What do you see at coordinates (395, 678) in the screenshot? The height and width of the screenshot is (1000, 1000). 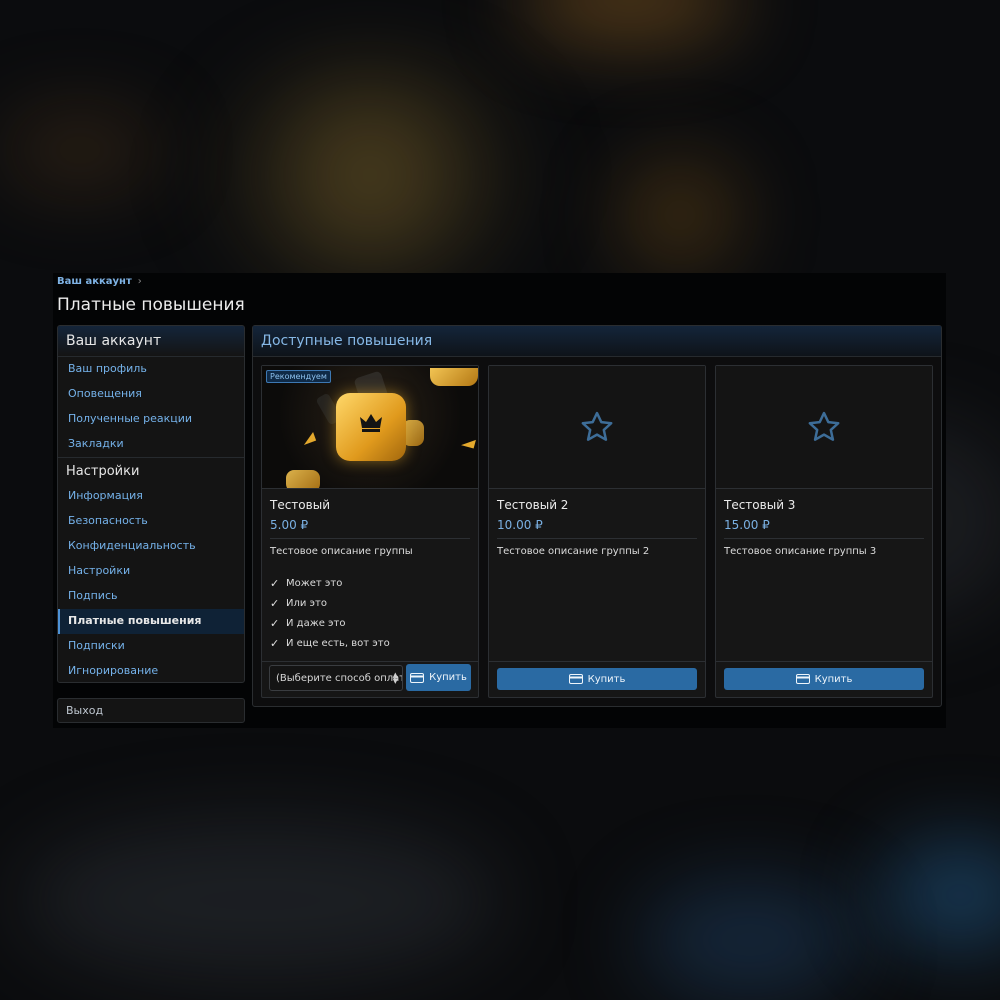 I see `select-arrows-icon: ▲ ▼` at bounding box center [395, 678].